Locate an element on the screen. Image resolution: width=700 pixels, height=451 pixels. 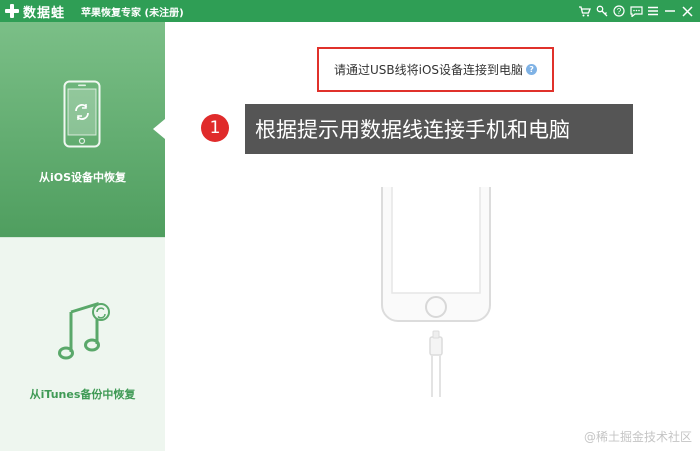
step-number-badge: 1 is located at coordinates (215, 128).